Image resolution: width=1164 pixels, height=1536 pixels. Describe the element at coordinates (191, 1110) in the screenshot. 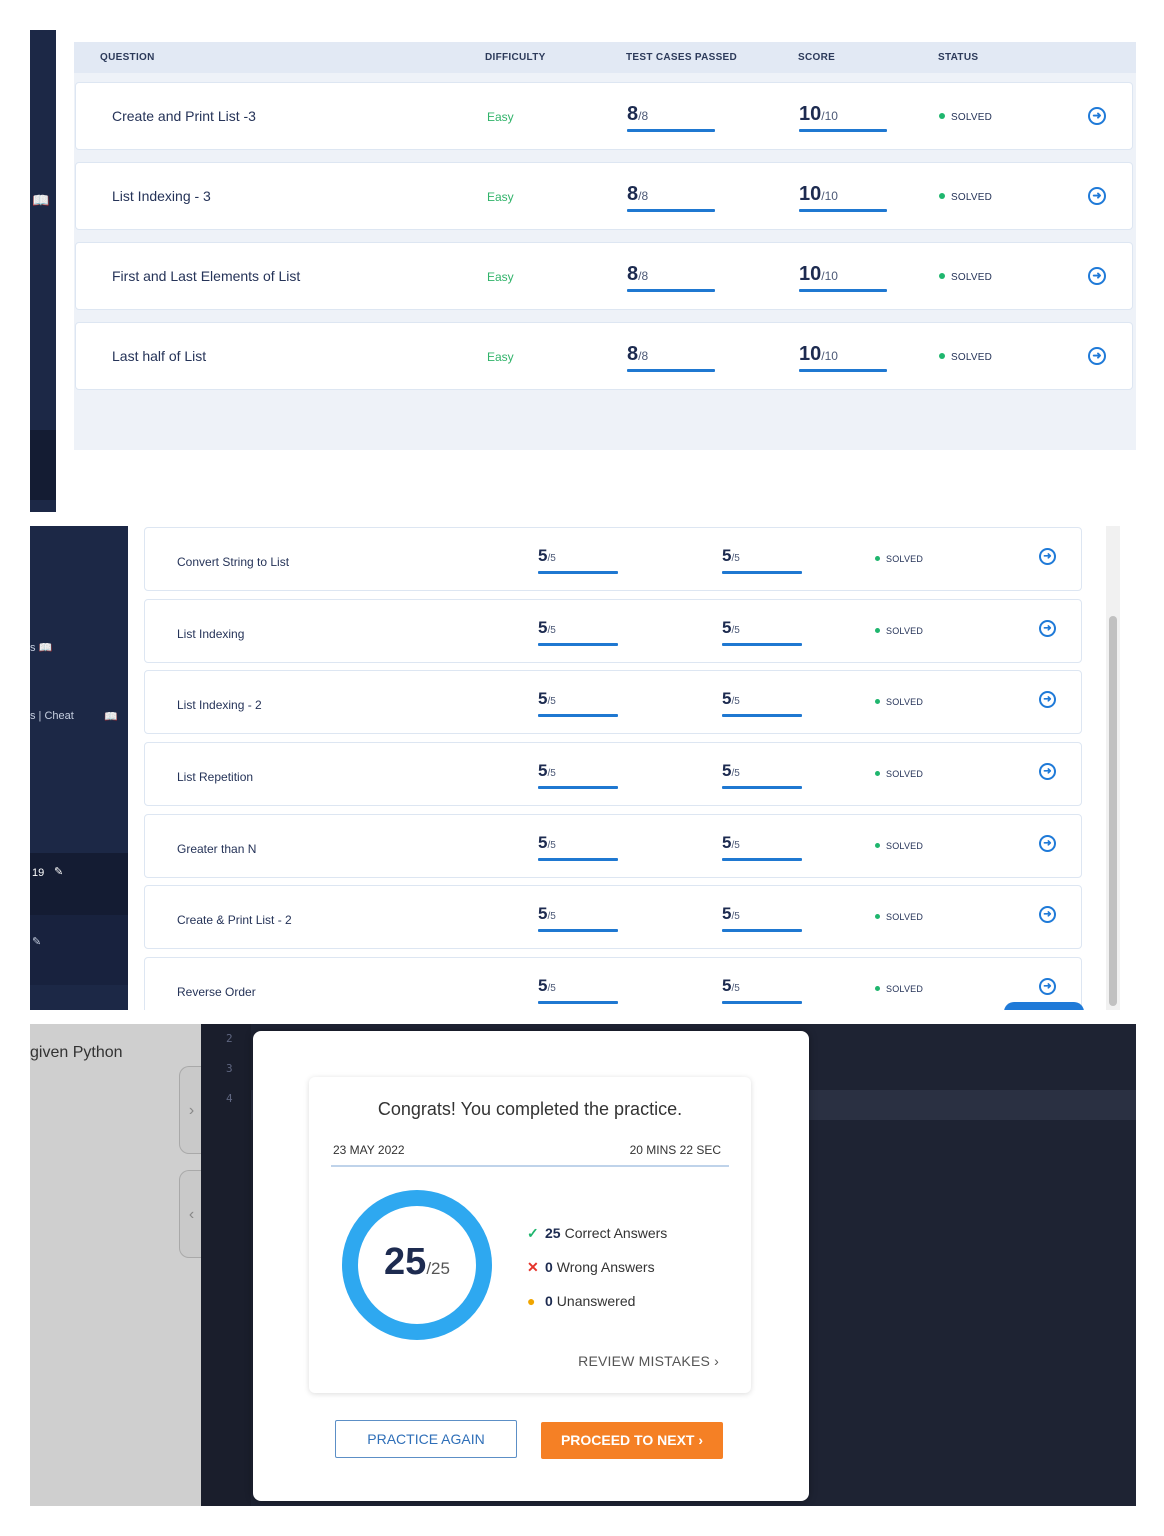

I see `expand-chevron-icon: ›` at that location.